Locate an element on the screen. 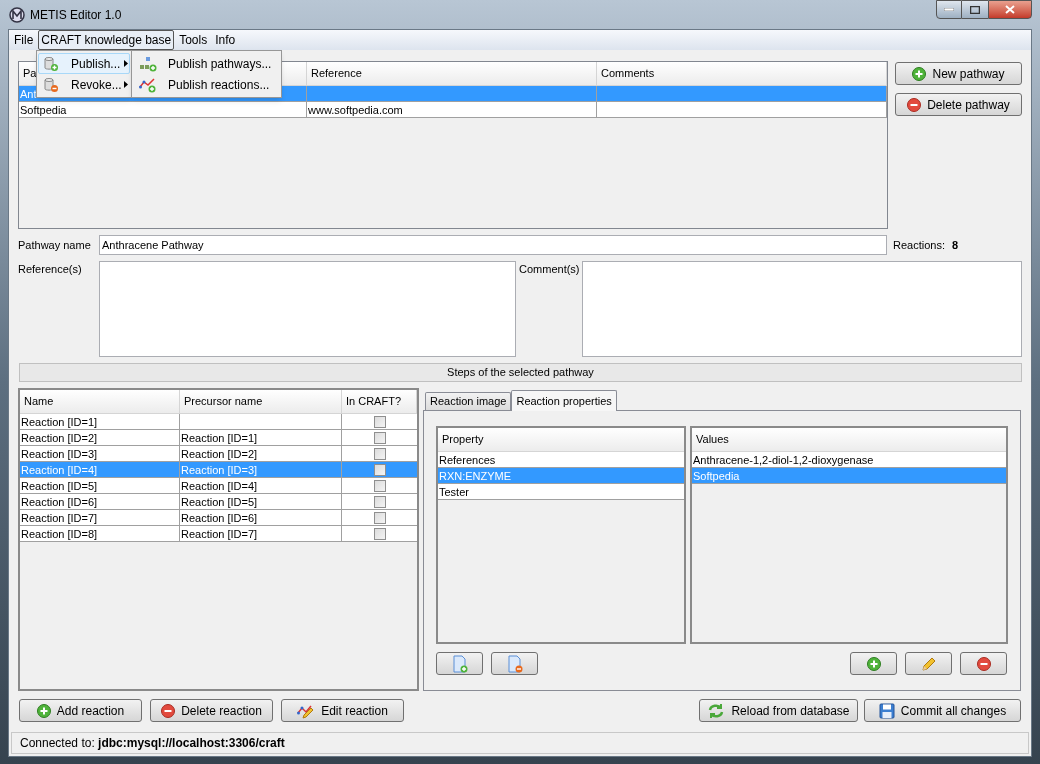  list-item: Anthracene-1,2-diol-1,2-dioxygenase is located at coordinates (849, 460).